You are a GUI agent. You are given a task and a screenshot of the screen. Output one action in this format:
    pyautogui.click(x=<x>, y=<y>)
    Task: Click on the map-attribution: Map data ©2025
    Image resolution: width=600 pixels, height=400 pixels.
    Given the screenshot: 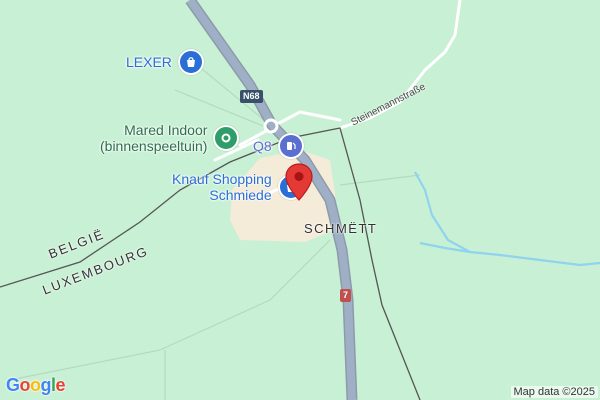 What is the action you would take?
    pyautogui.click(x=554, y=392)
    